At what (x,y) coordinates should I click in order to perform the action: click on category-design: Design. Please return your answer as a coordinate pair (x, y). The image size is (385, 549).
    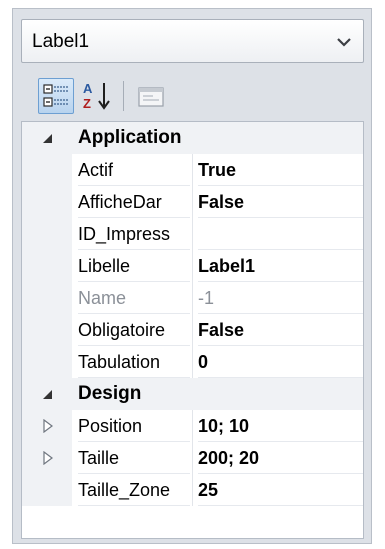
    Looking at the image, I should click on (192, 394).